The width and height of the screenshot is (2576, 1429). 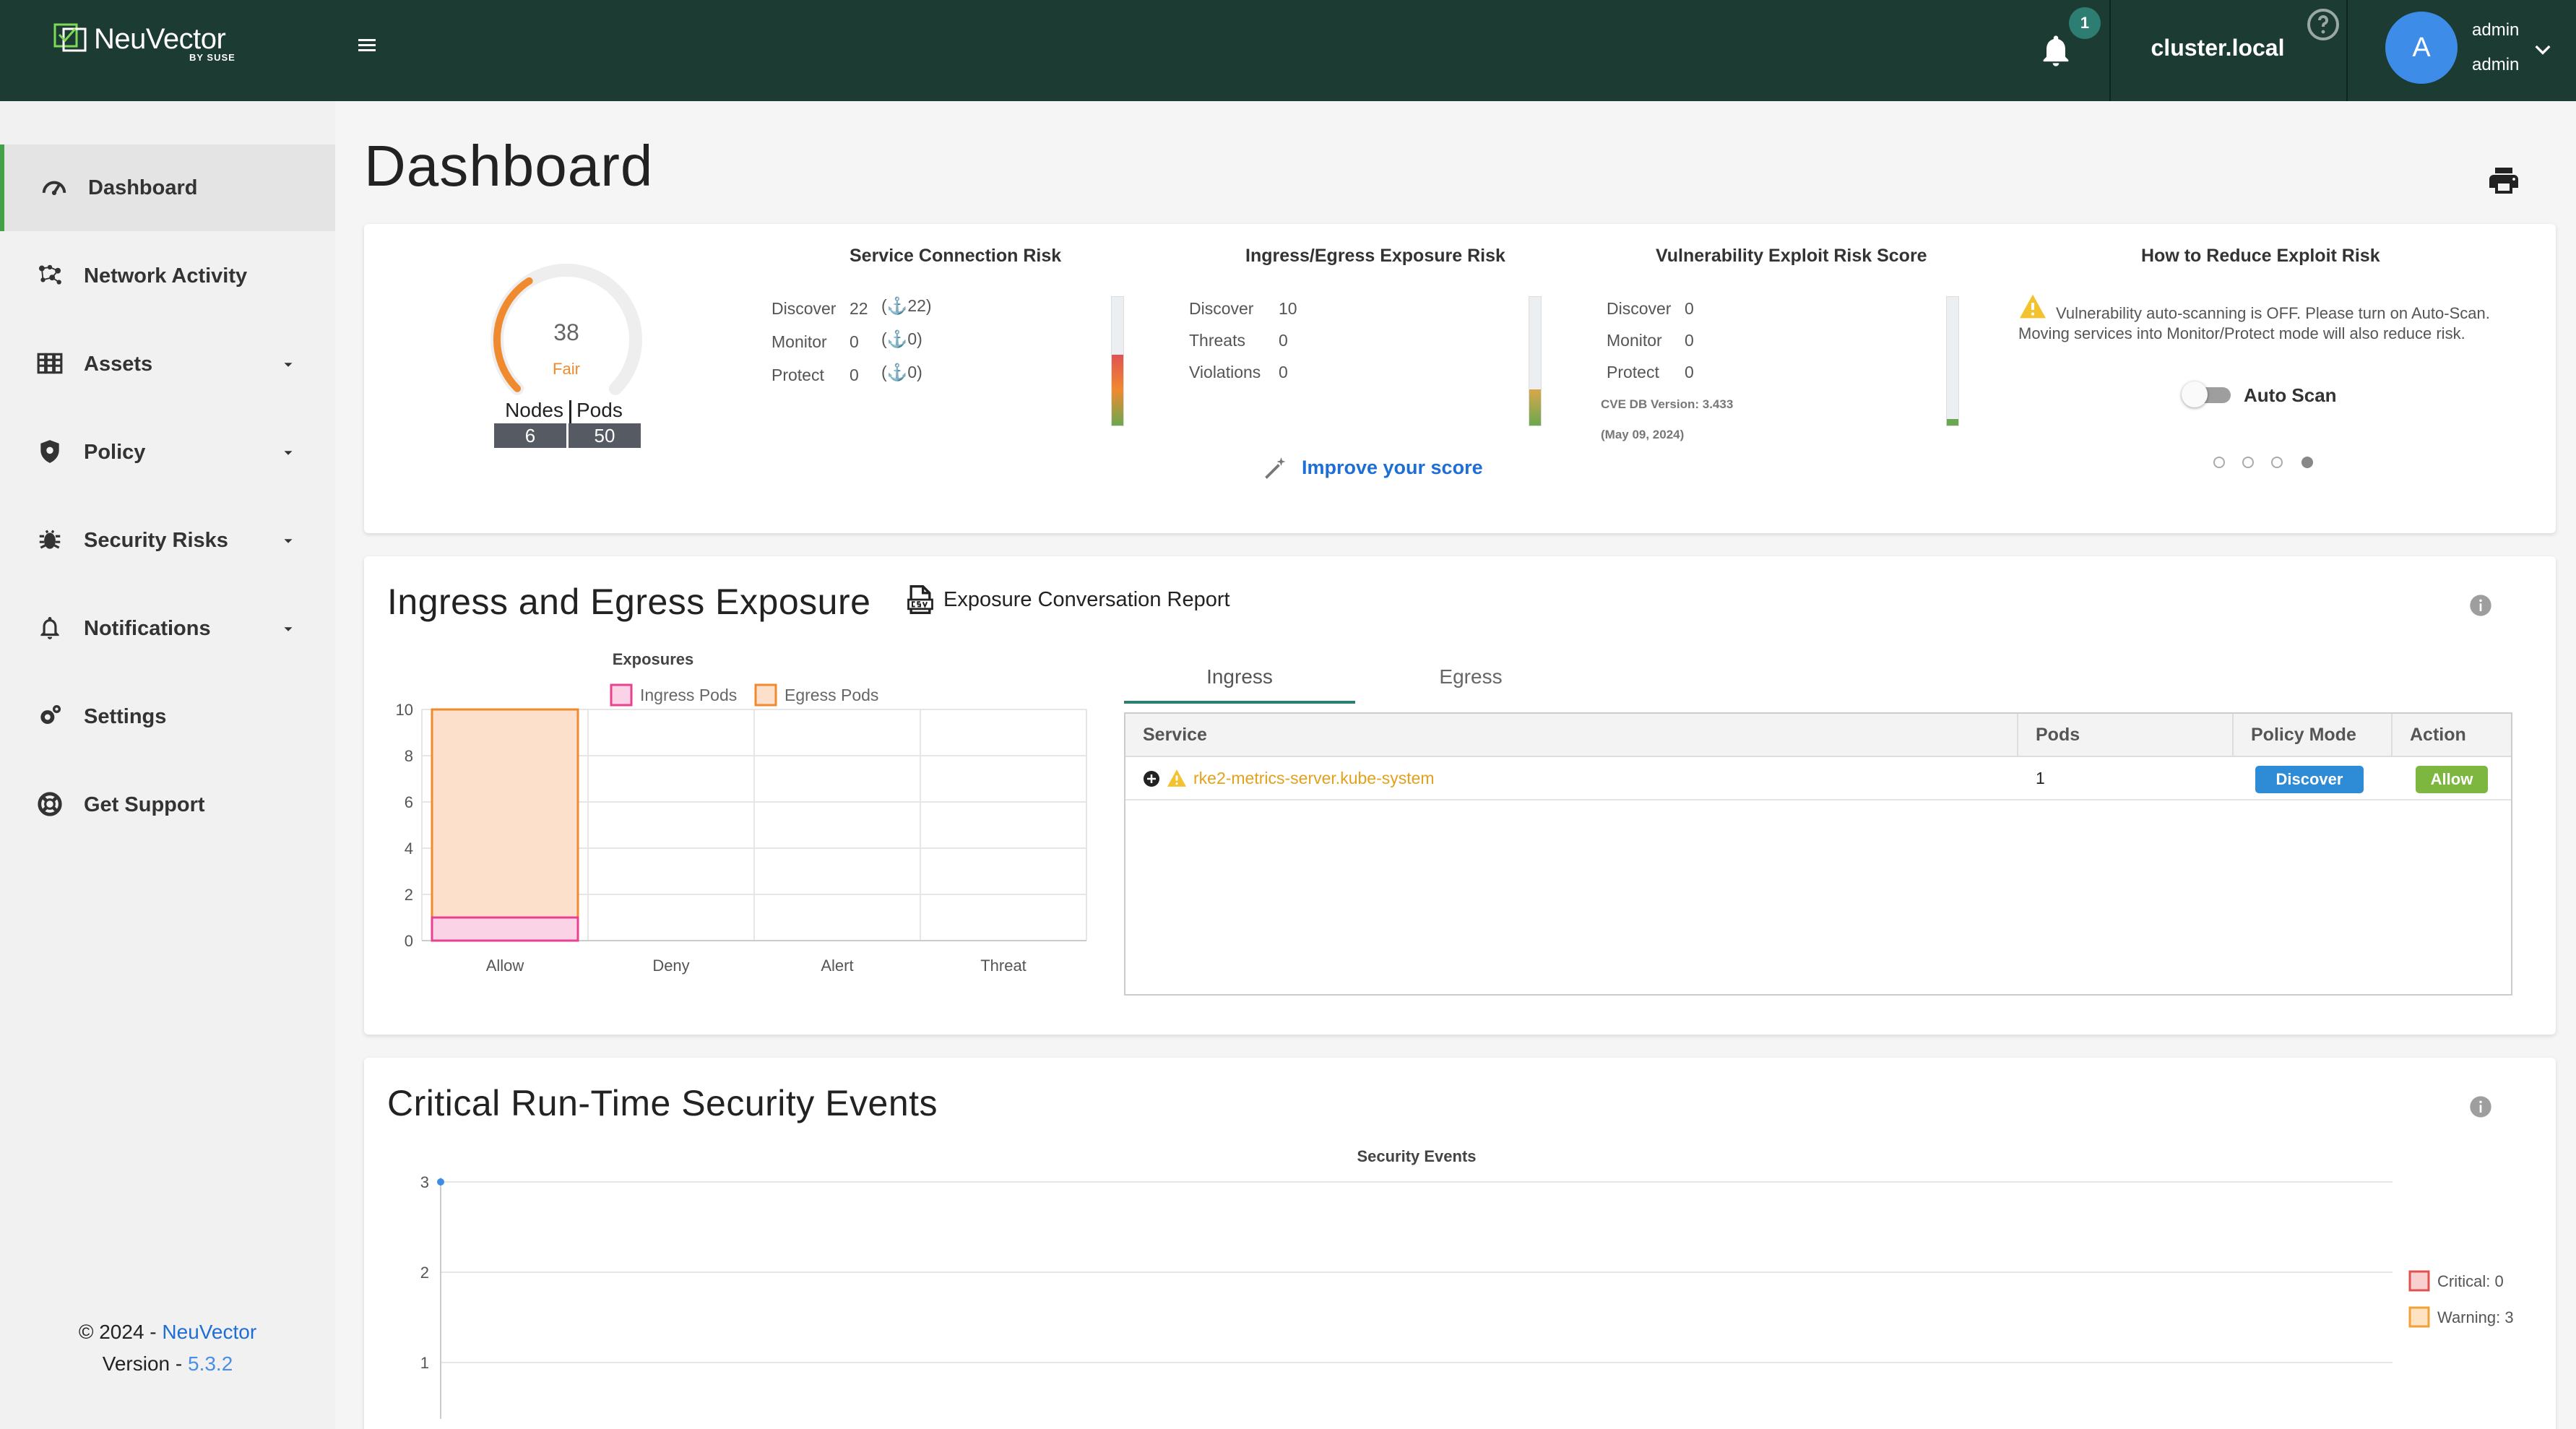 What do you see at coordinates (2217, 48) in the screenshot?
I see `cluster-name: cluster.local` at bounding box center [2217, 48].